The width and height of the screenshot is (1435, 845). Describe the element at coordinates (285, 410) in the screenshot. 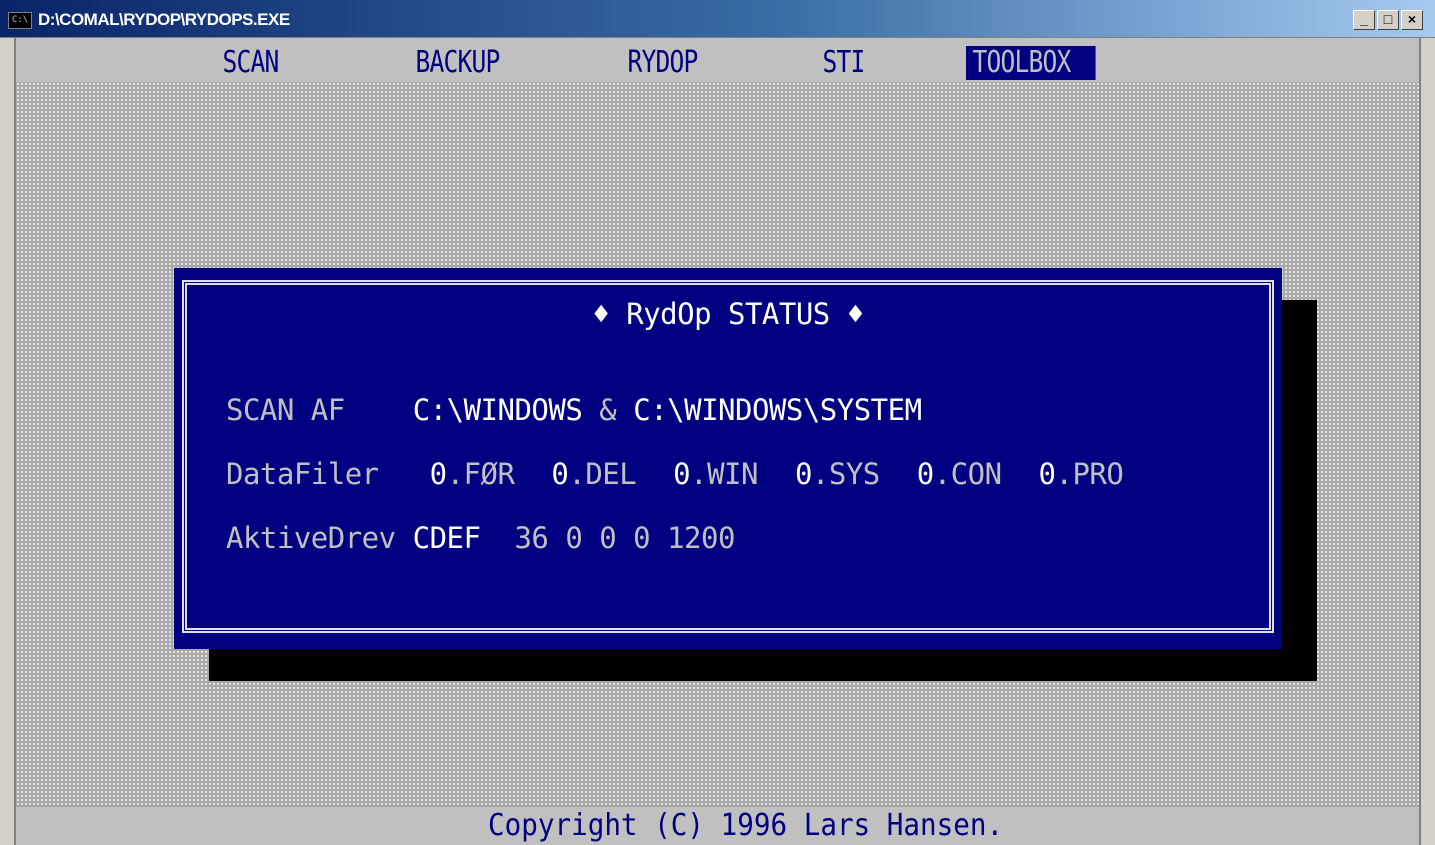

I see `scan-af-label: SCAN AF` at that location.